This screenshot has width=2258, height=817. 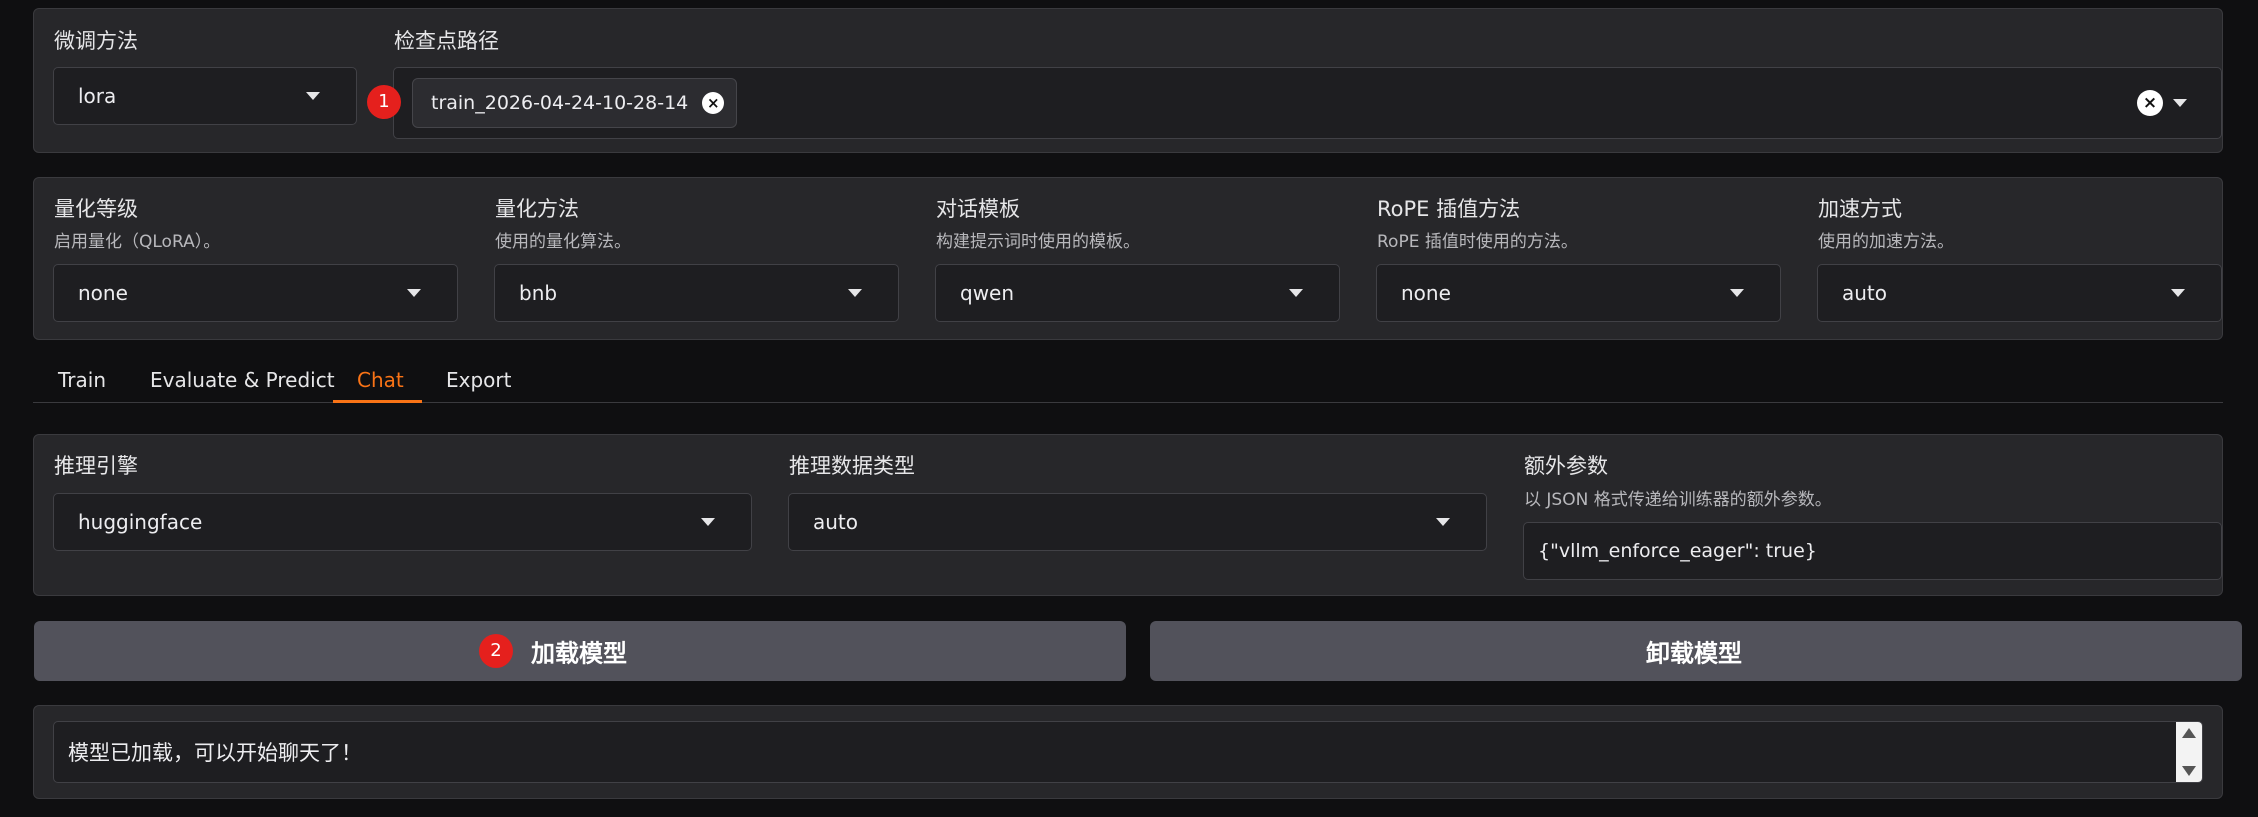 What do you see at coordinates (1678, 500) in the screenshot?
I see `extra-args-desc: 以 JSON 格式传递给训练器的额外参数。` at bounding box center [1678, 500].